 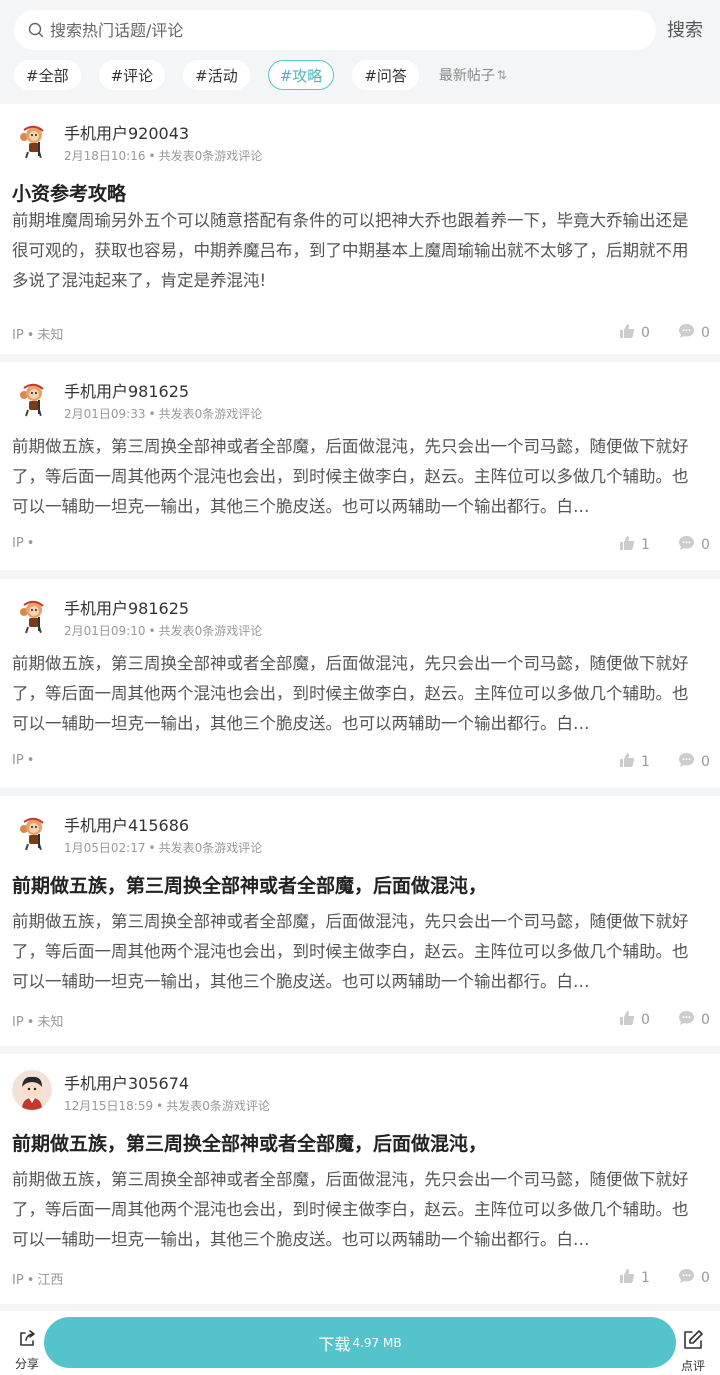 What do you see at coordinates (105, 156) in the screenshot?
I see `post-date: 2月18日10:16` at bounding box center [105, 156].